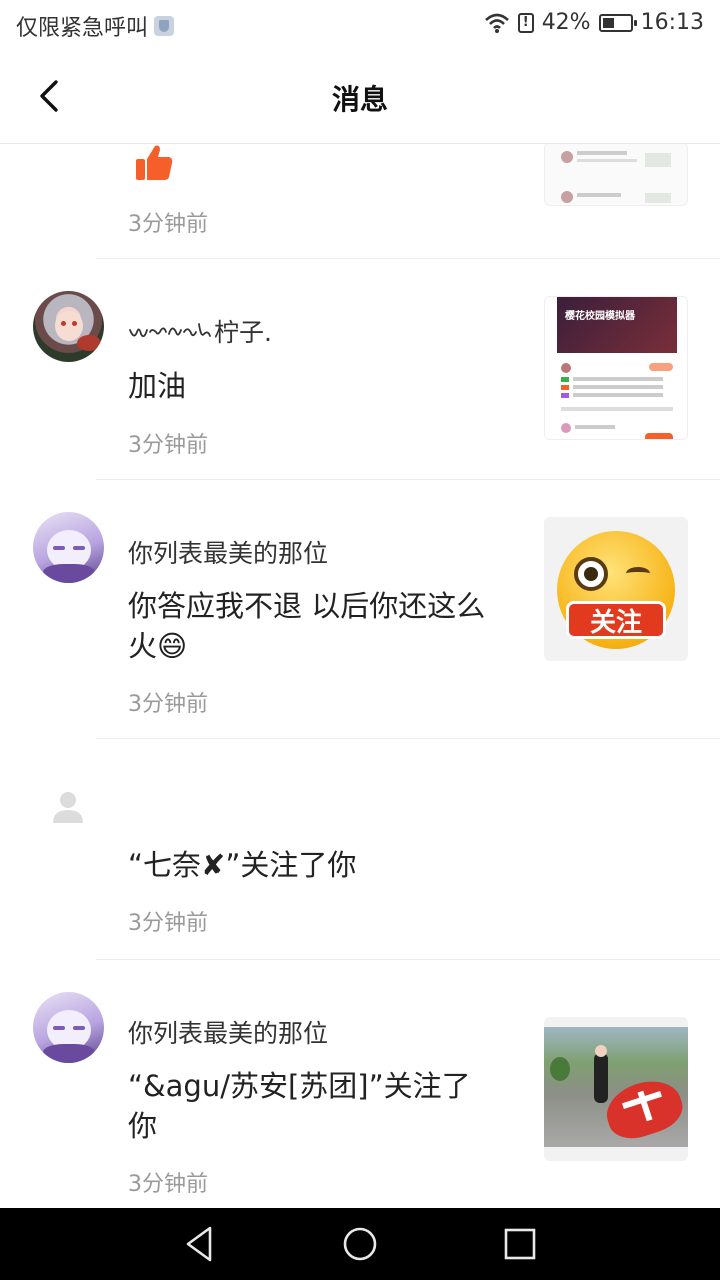 This screenshot has height=1280, width=720. I want to click on message-text: “七奈✘”关注了你, so click(242, 865).